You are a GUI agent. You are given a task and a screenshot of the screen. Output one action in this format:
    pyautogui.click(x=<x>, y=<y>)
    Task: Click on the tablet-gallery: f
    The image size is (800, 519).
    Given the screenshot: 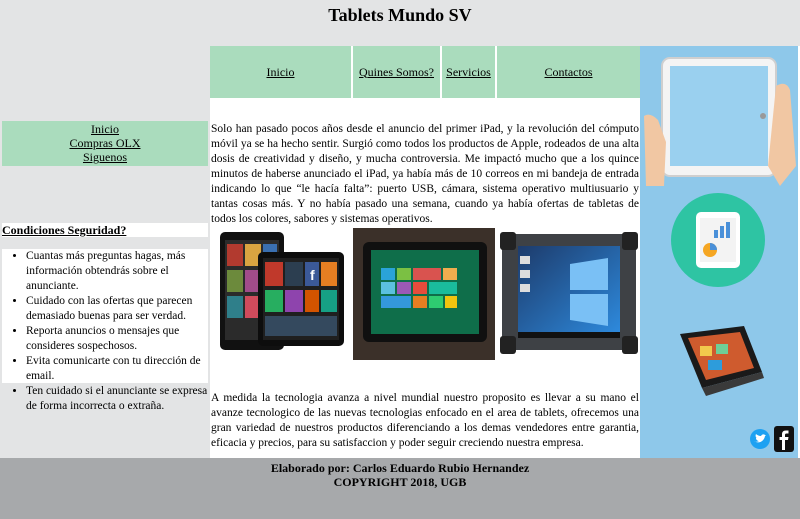 What is the action you would take?
    pyautogui.click(x=425, y=294)
    